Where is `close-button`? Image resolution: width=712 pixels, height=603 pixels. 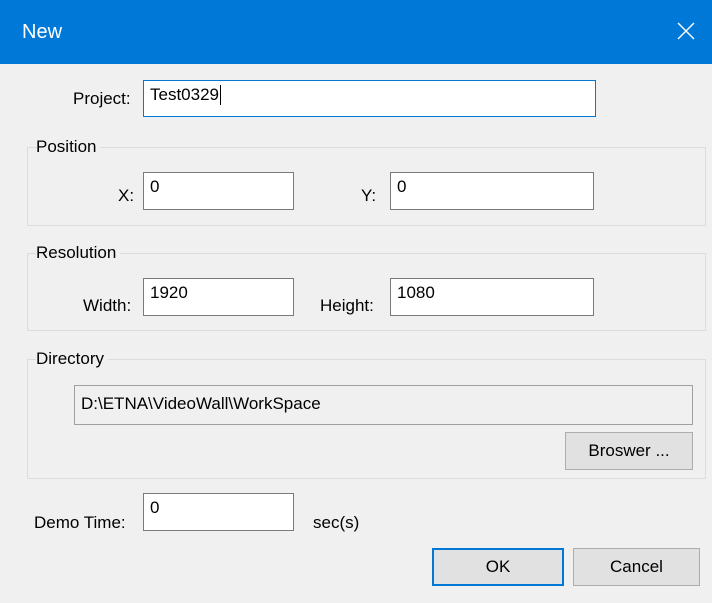 close-button is located at coordinates (686, 32).